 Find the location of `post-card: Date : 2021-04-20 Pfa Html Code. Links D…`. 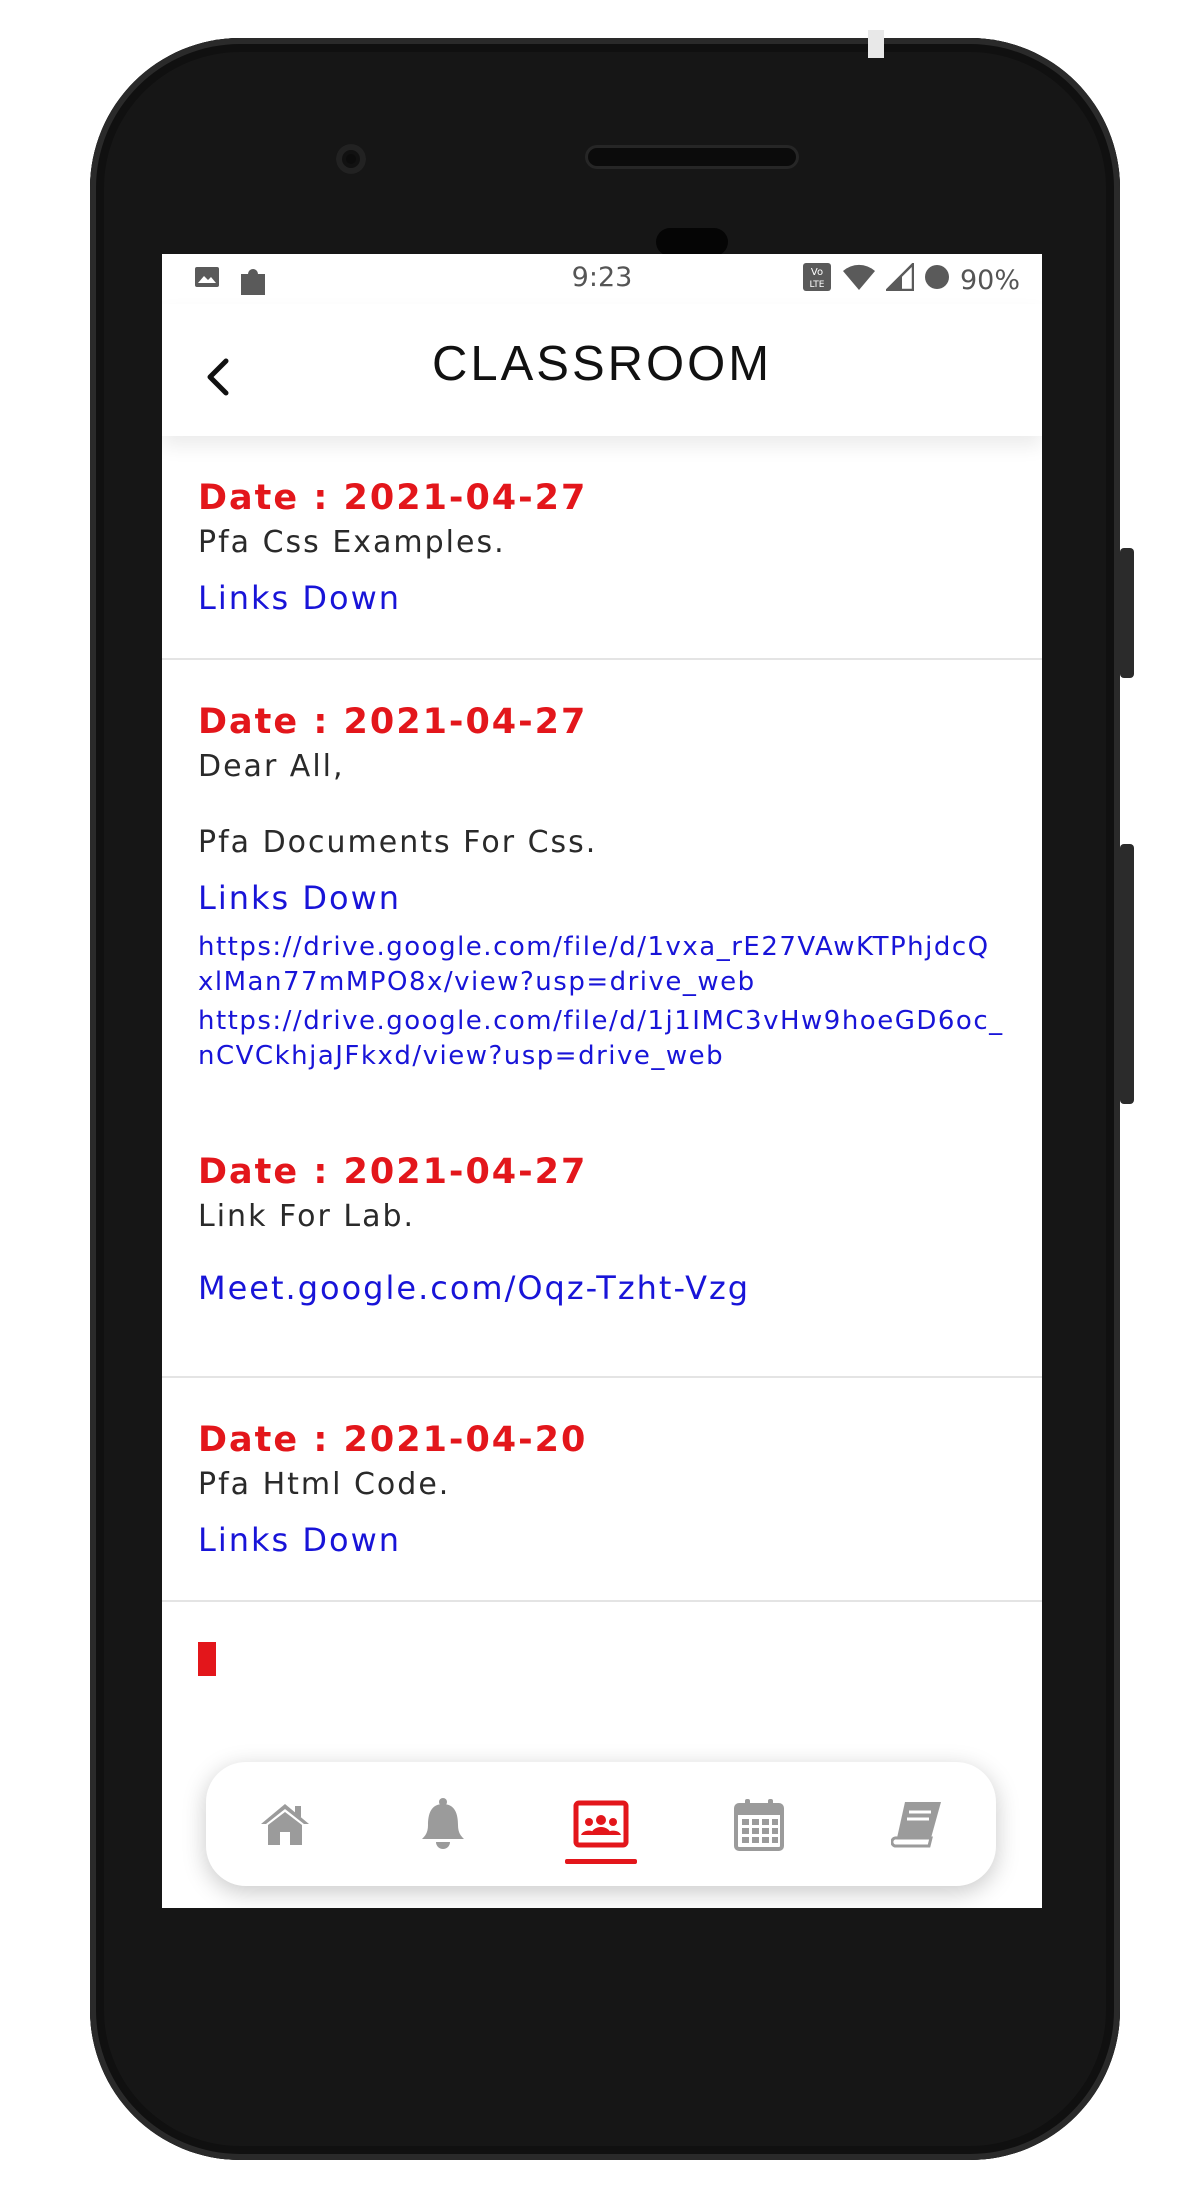

post-card: Date : 2021-04-20 Pfa Html Code. Links D… is located at coordinates (602, 1490).